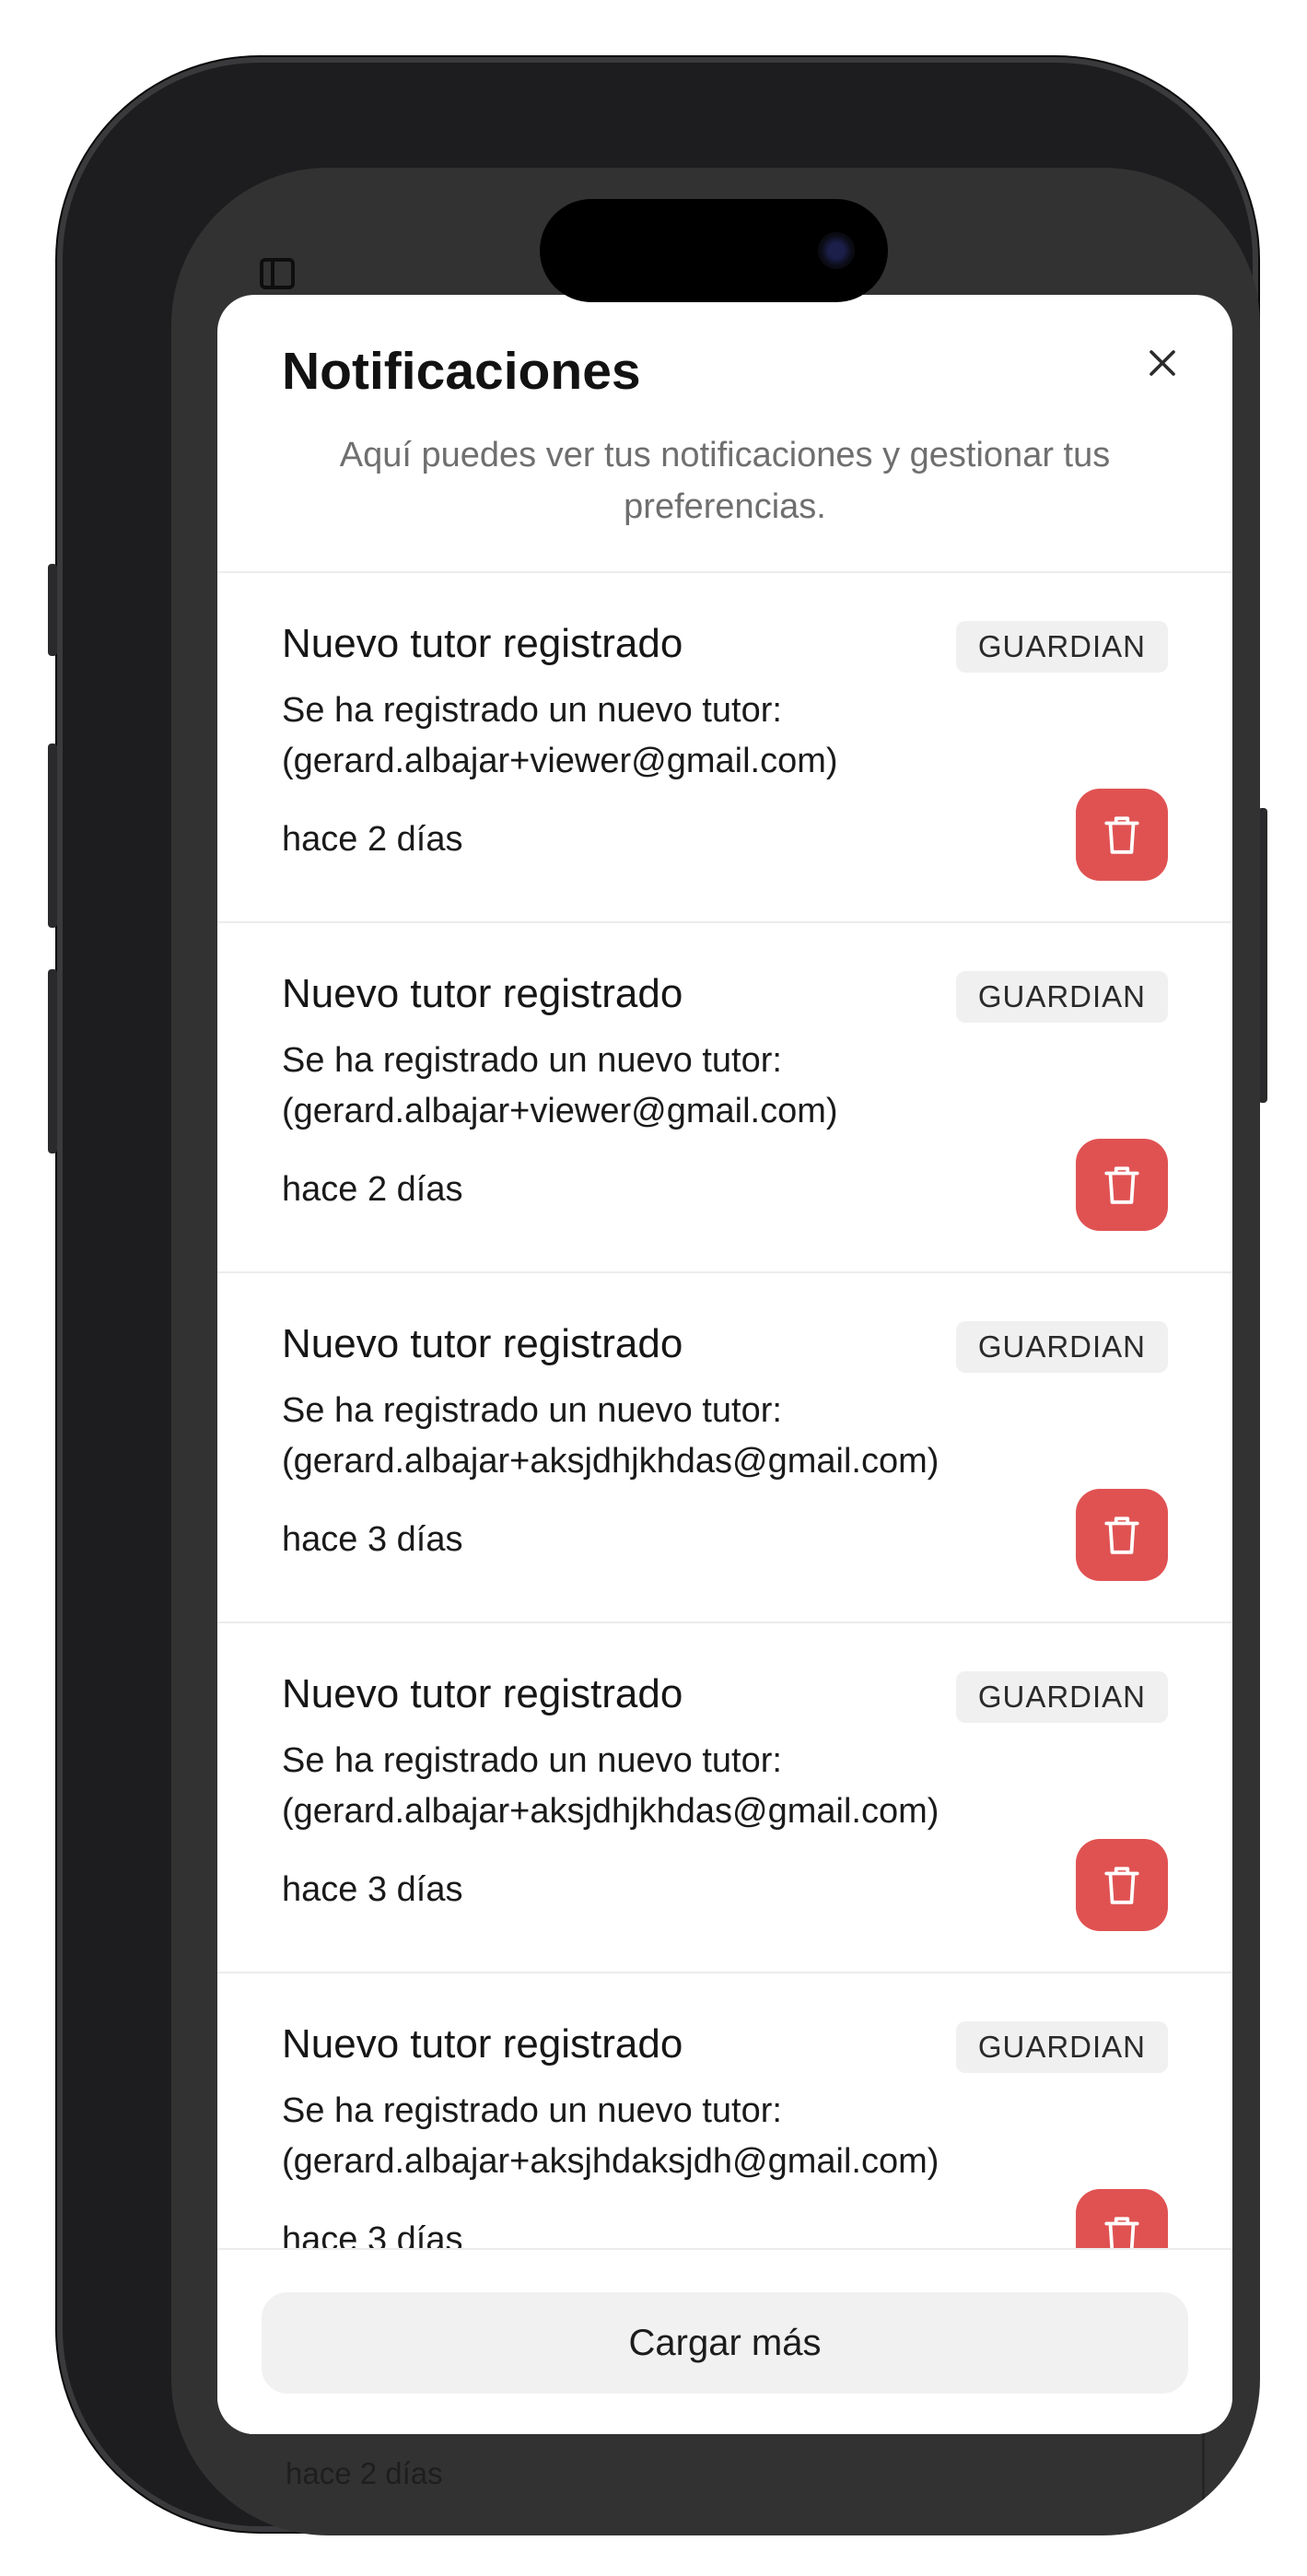 The width and height of the screenshot is (1307, 2576). Describe the element at coordinates (714, 250) in the screenshot. I see `dynamic-island` at that location.